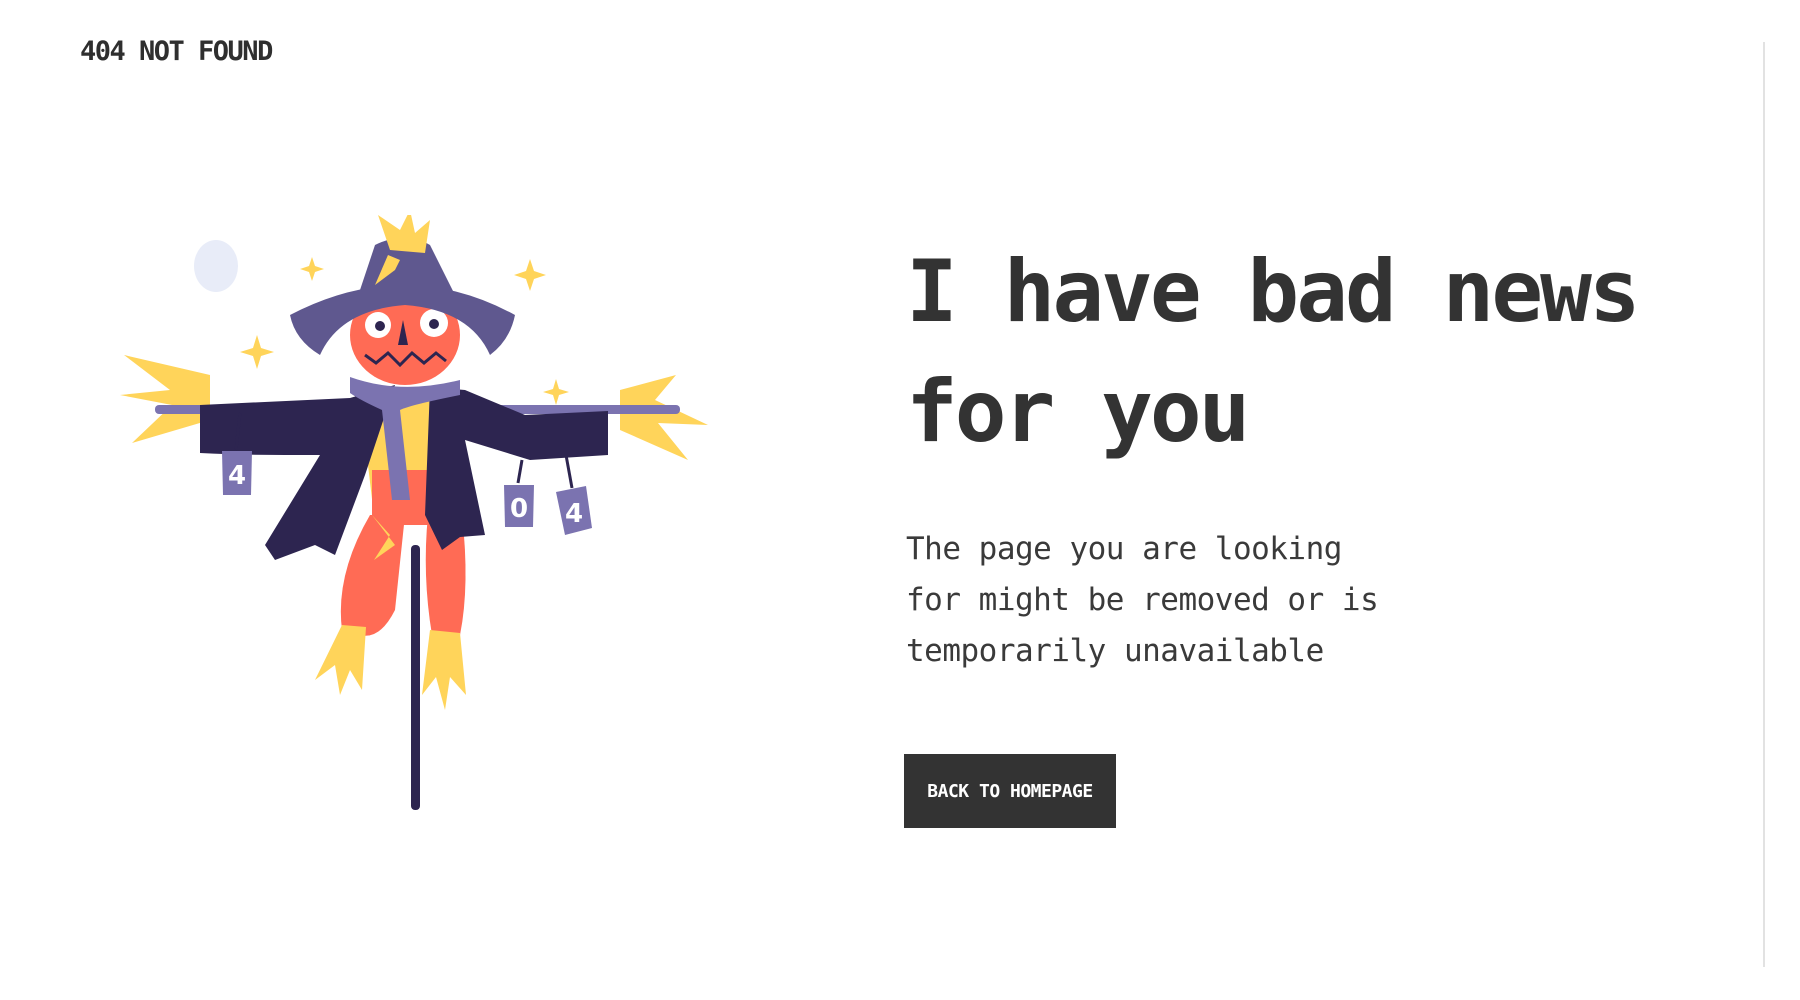 This screenshot has width=1800, height=1000. I want to click on can-label-left: 4, so click(237, 476).